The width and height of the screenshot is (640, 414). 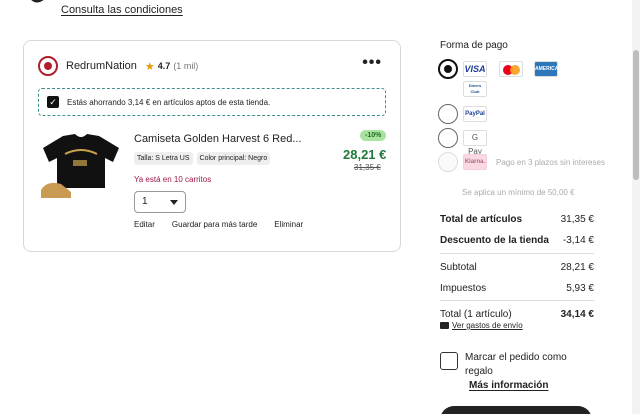 I want to click on payment-radio-card, so click(x=448, y=69).